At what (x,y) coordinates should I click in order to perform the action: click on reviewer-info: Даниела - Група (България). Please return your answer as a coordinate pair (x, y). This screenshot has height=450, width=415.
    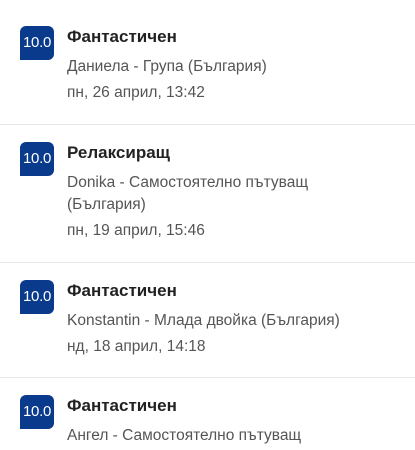
    Looking at the image, I should click on (167, 66).